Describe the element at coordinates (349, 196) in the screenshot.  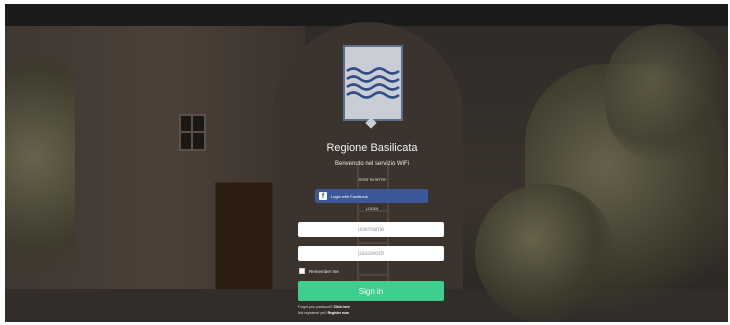
I see `facebook-login-label: Login with Facebook` at that location.